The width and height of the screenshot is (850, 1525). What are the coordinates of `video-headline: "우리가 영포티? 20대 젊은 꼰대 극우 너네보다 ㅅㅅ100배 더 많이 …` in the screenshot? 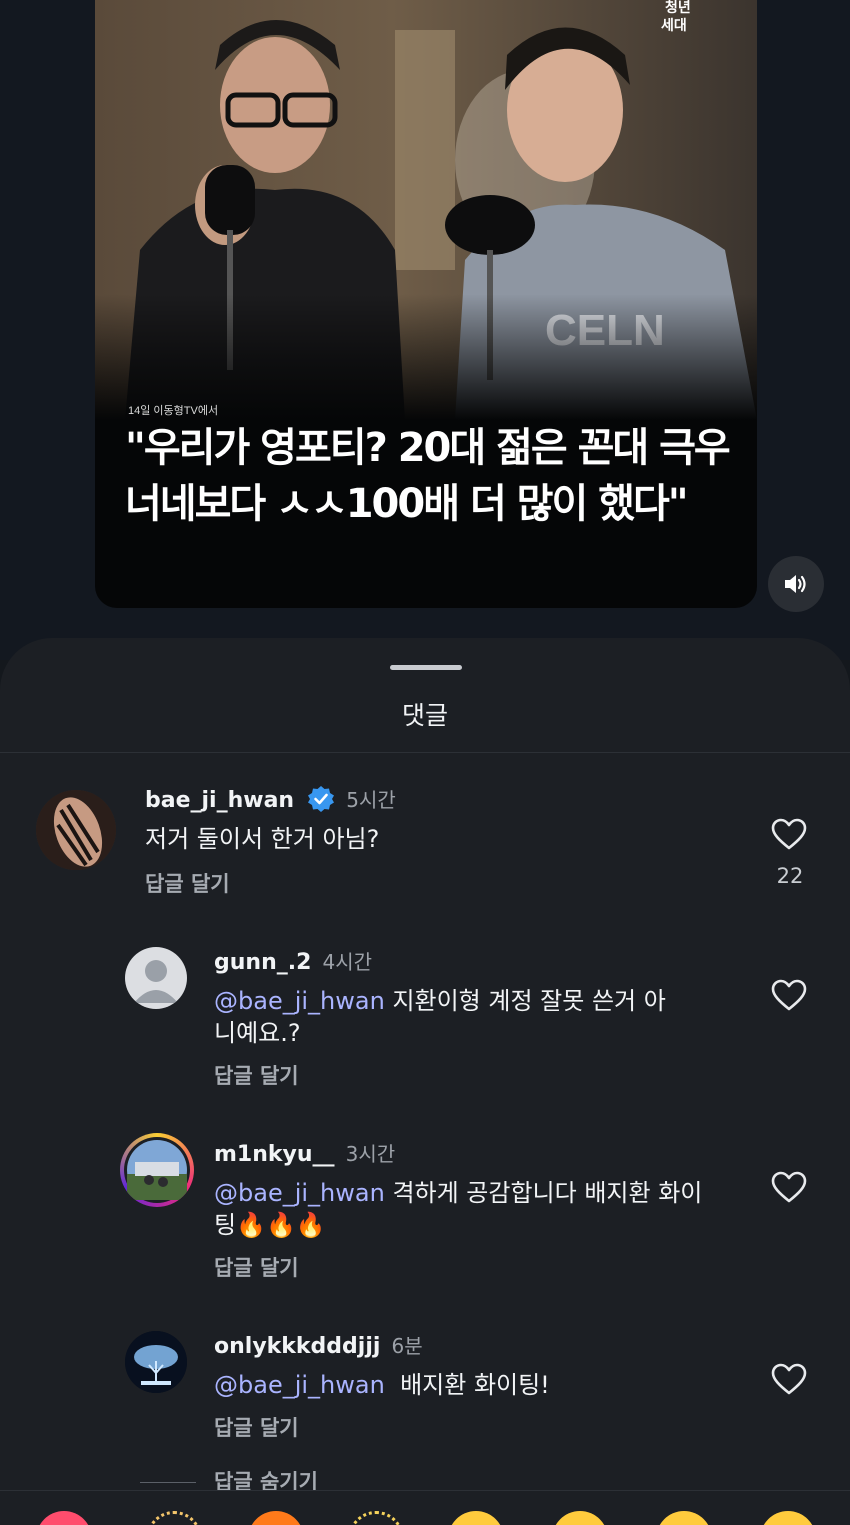 It's located at (428, 476).